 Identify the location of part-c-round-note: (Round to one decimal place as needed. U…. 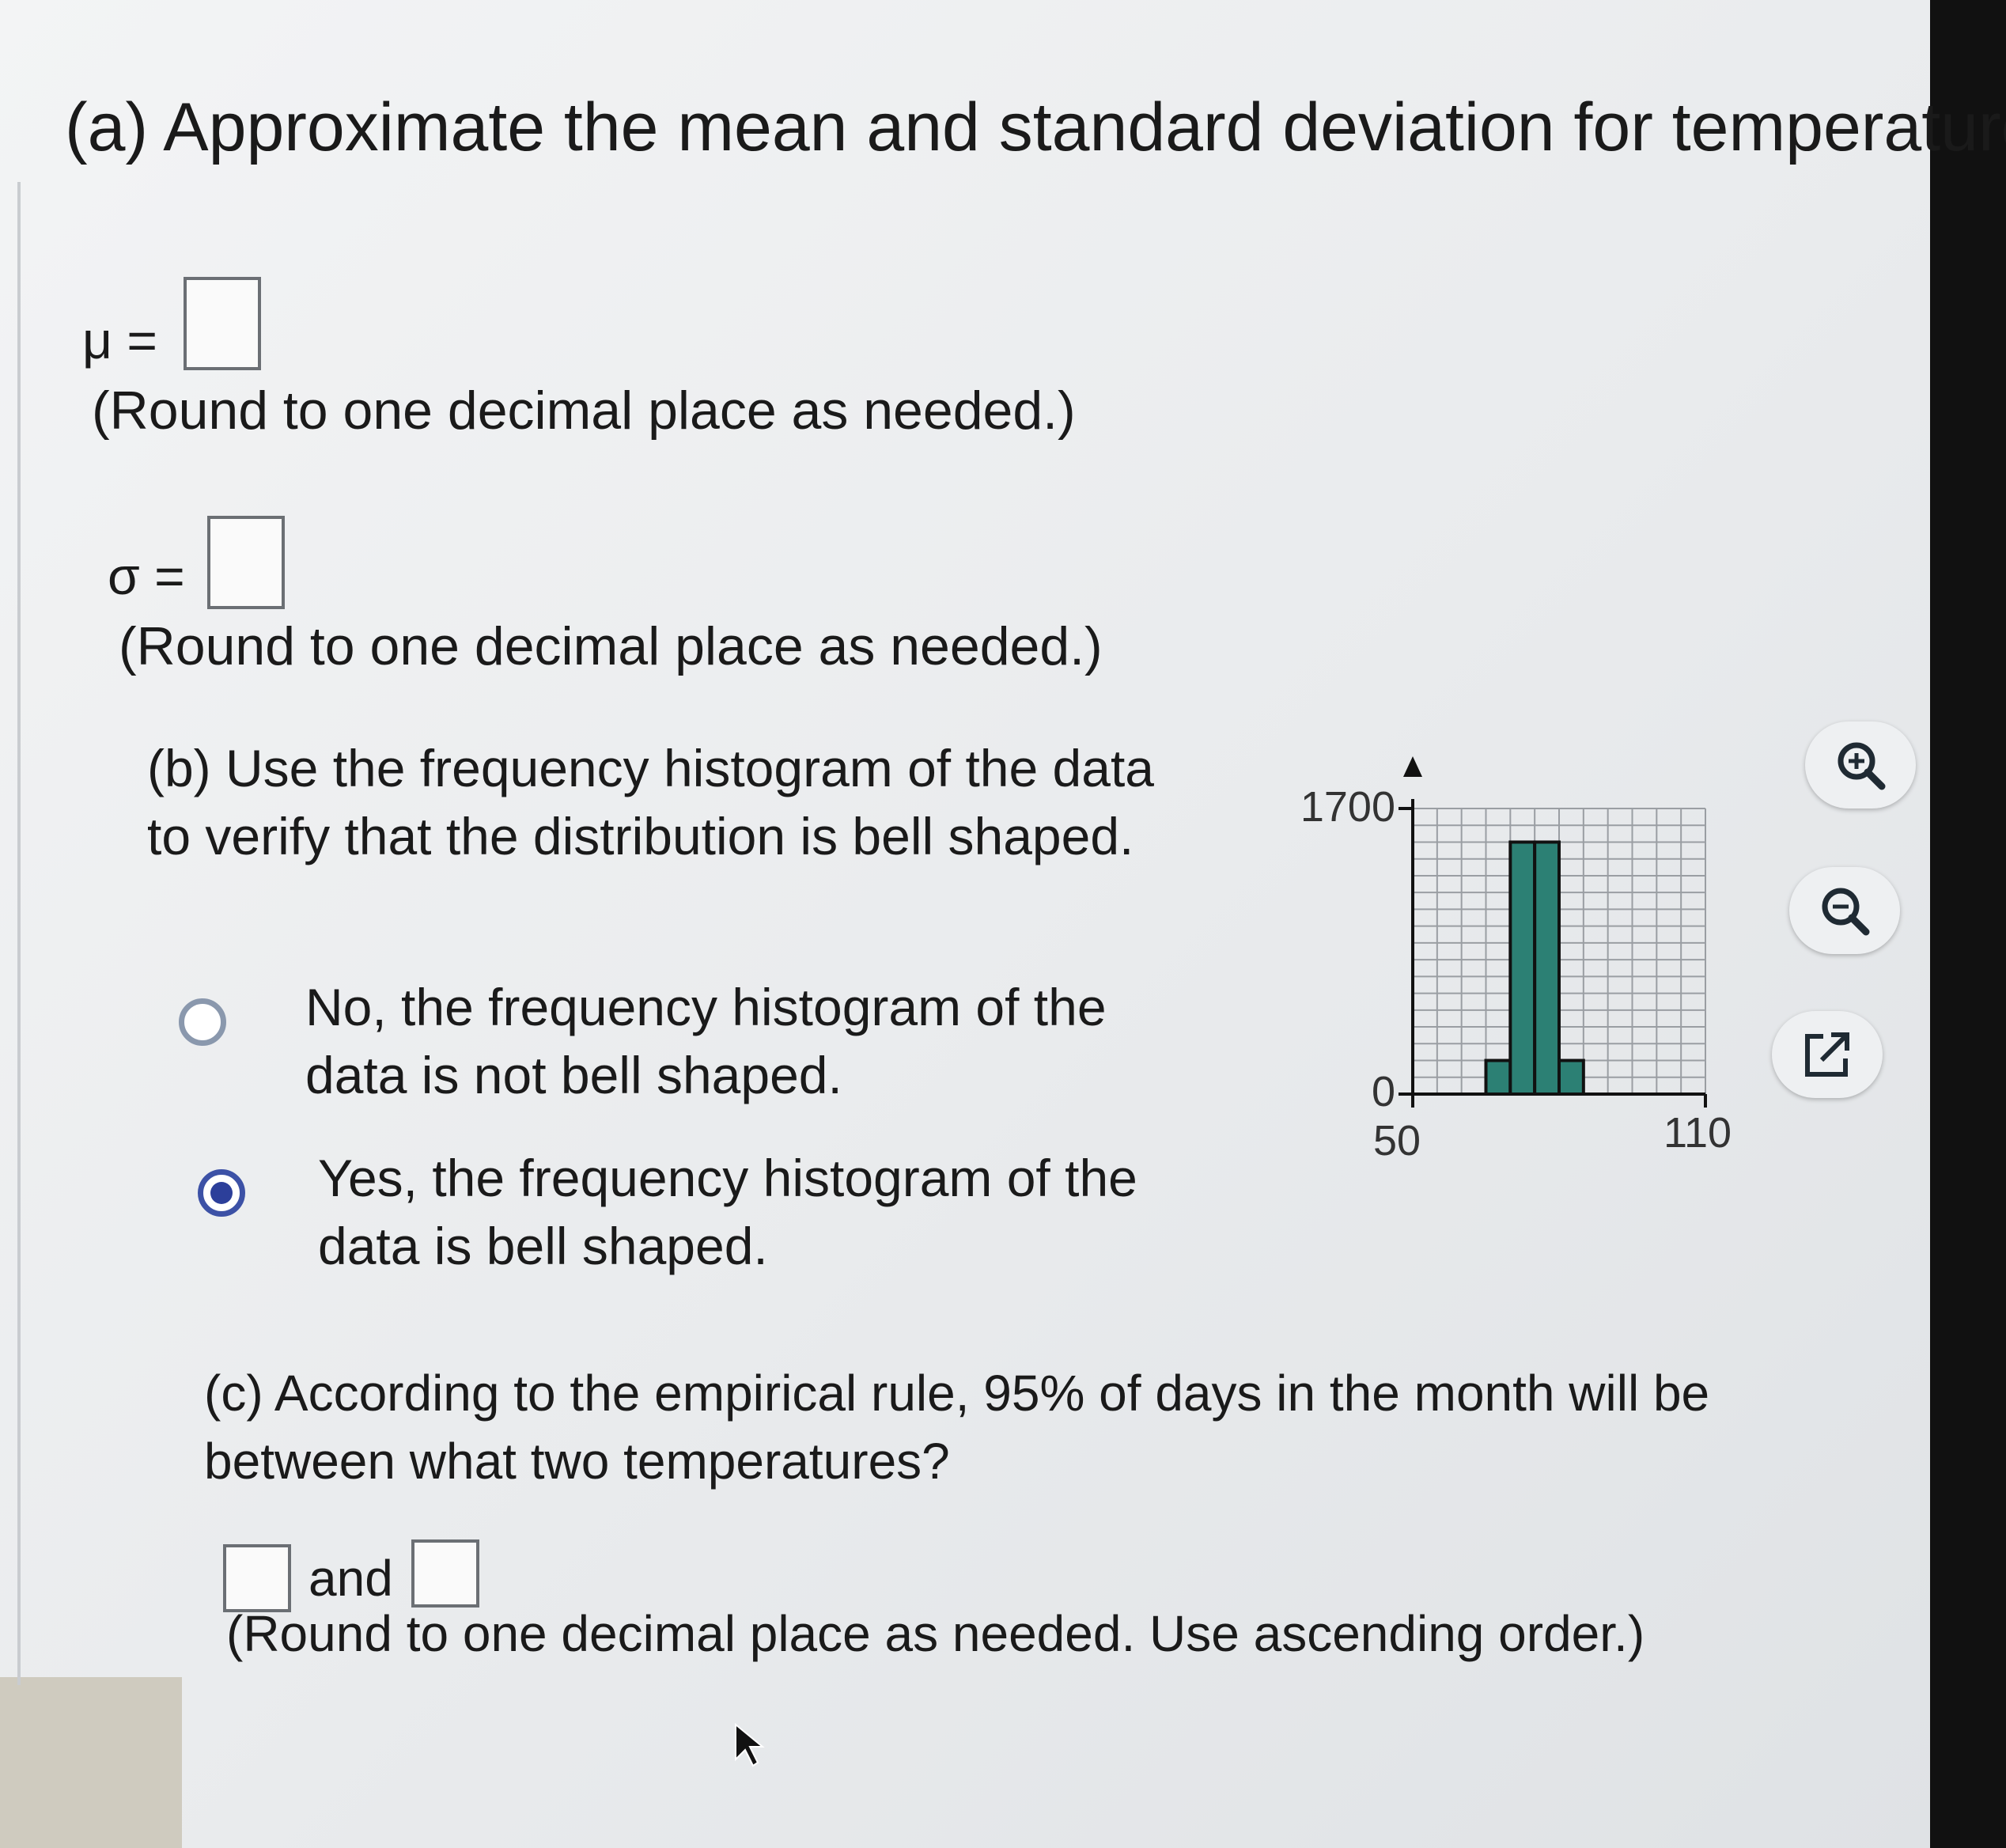
(935, 1634).